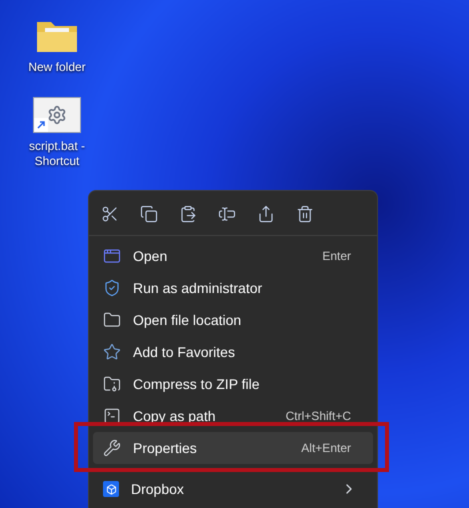  I want to click on menu-item: Dropbox, so click(233, 489).